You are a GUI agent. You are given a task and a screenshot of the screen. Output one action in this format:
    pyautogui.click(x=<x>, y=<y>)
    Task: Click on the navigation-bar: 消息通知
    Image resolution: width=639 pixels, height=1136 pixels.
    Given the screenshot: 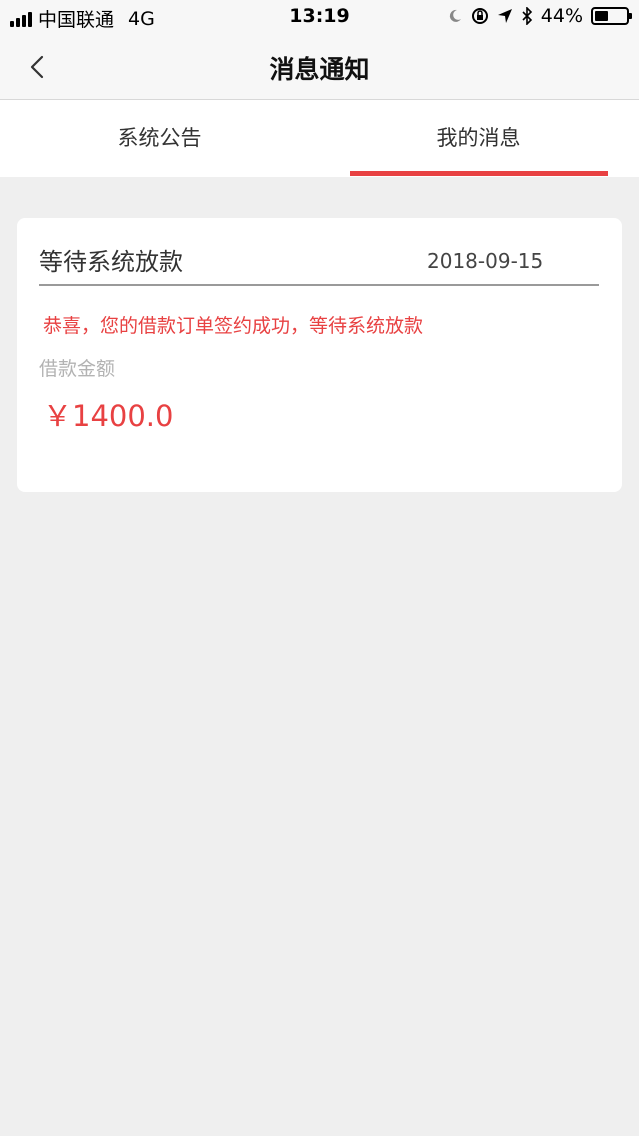 What is the action you would take?
    pyautogui.click(x=319, y=67)
    